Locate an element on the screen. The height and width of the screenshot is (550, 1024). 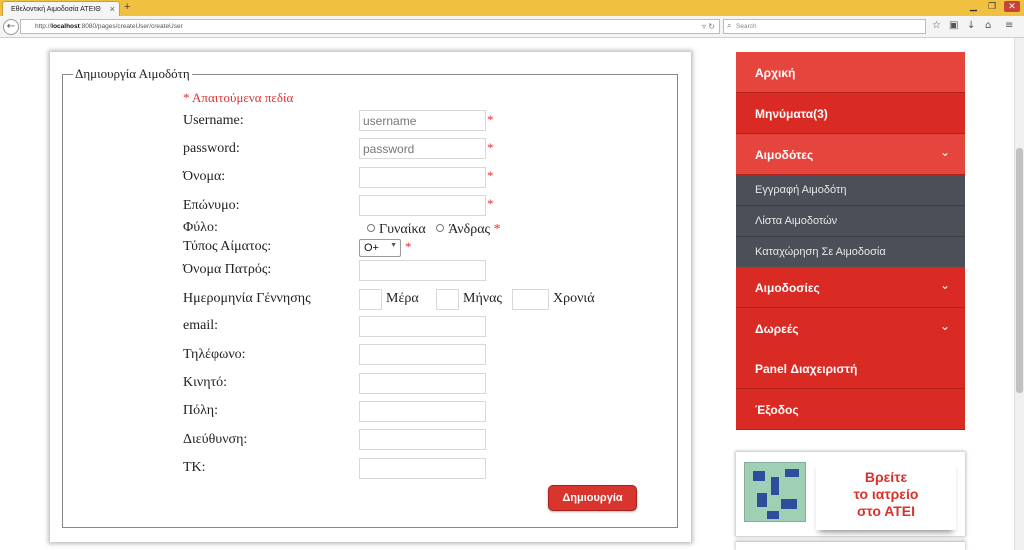
restore-icon: ❐ is located at coordinates (992, 6).